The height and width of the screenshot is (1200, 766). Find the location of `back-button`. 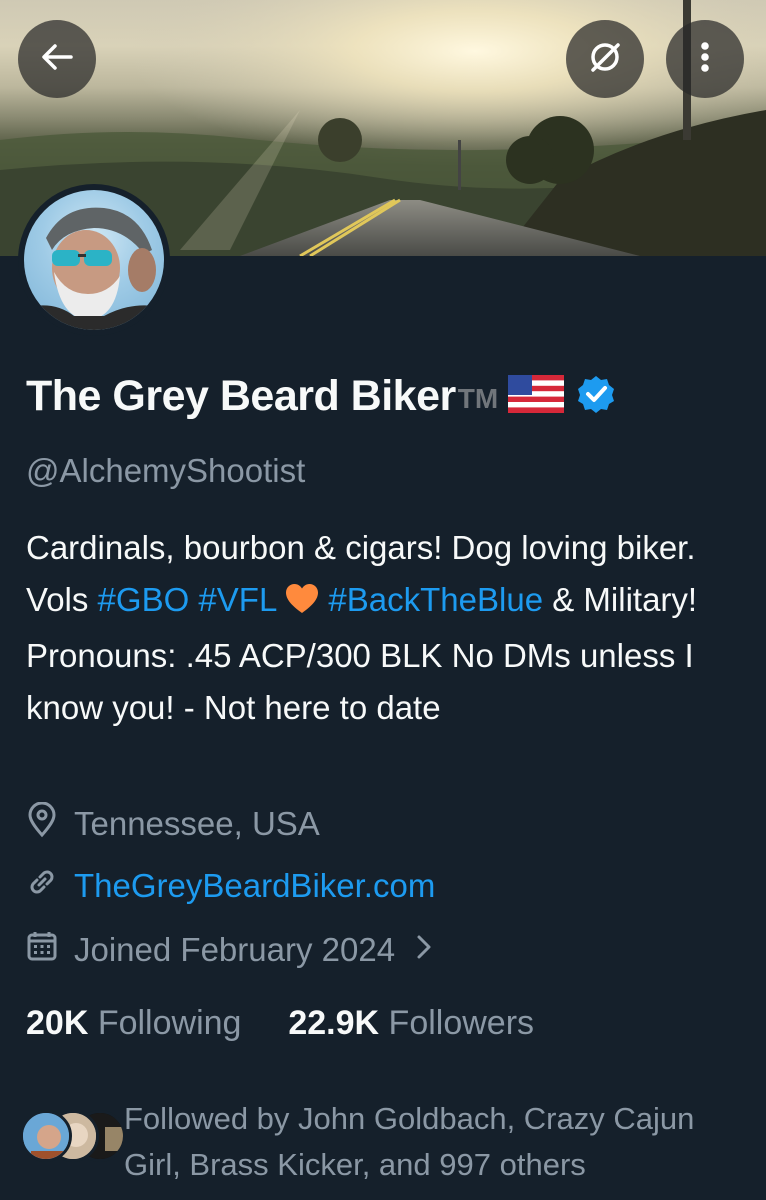

back-button is located at coordinates (57, 59).